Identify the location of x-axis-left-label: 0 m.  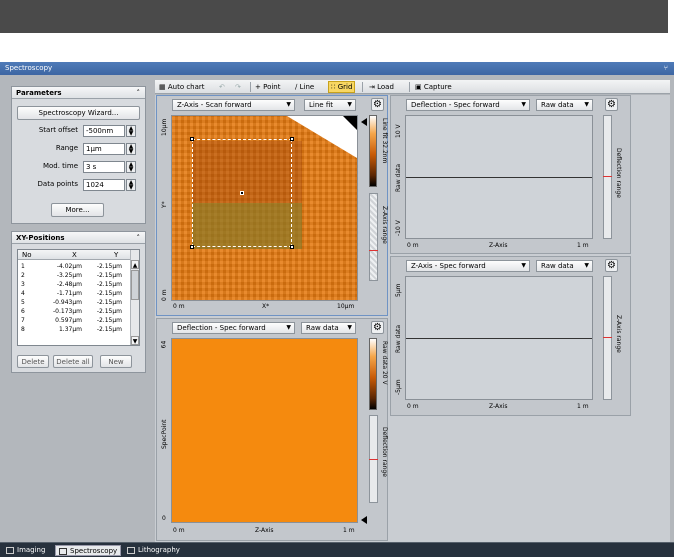
(179, 530).